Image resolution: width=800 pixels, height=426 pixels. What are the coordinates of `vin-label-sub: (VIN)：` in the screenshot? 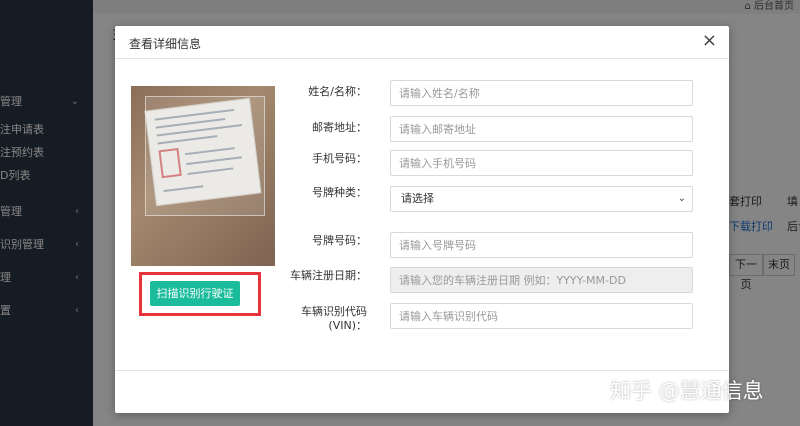 It's located at (347, 325).